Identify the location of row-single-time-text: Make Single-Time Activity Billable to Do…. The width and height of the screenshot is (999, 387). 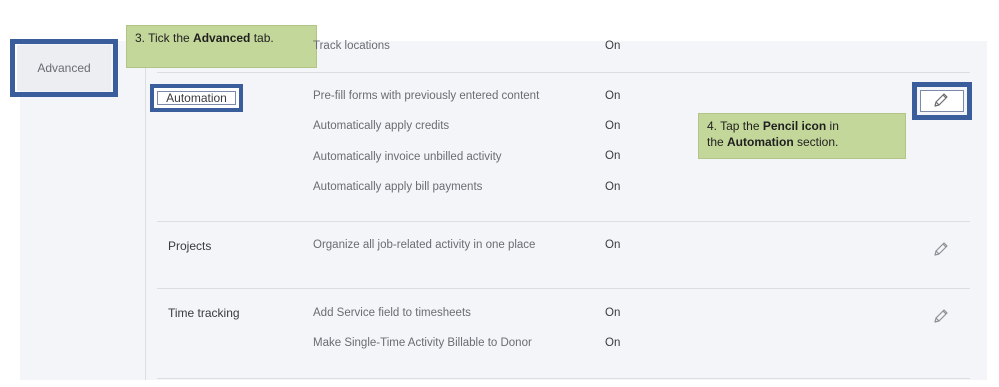
(422, 343).